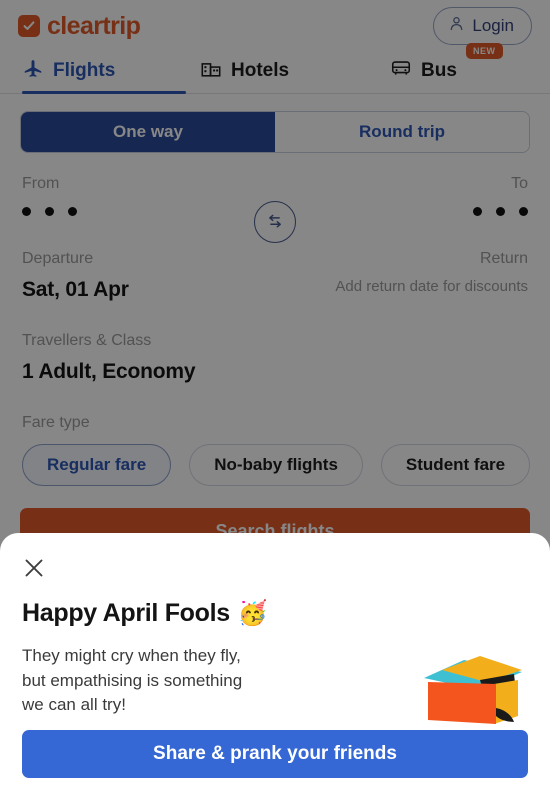 The image size is (550, 800). What do you see at coordinates (275, 754) in the screenshot?
I see `share-prank-button: Share & prank your friends` at bounding box center [275, 754].